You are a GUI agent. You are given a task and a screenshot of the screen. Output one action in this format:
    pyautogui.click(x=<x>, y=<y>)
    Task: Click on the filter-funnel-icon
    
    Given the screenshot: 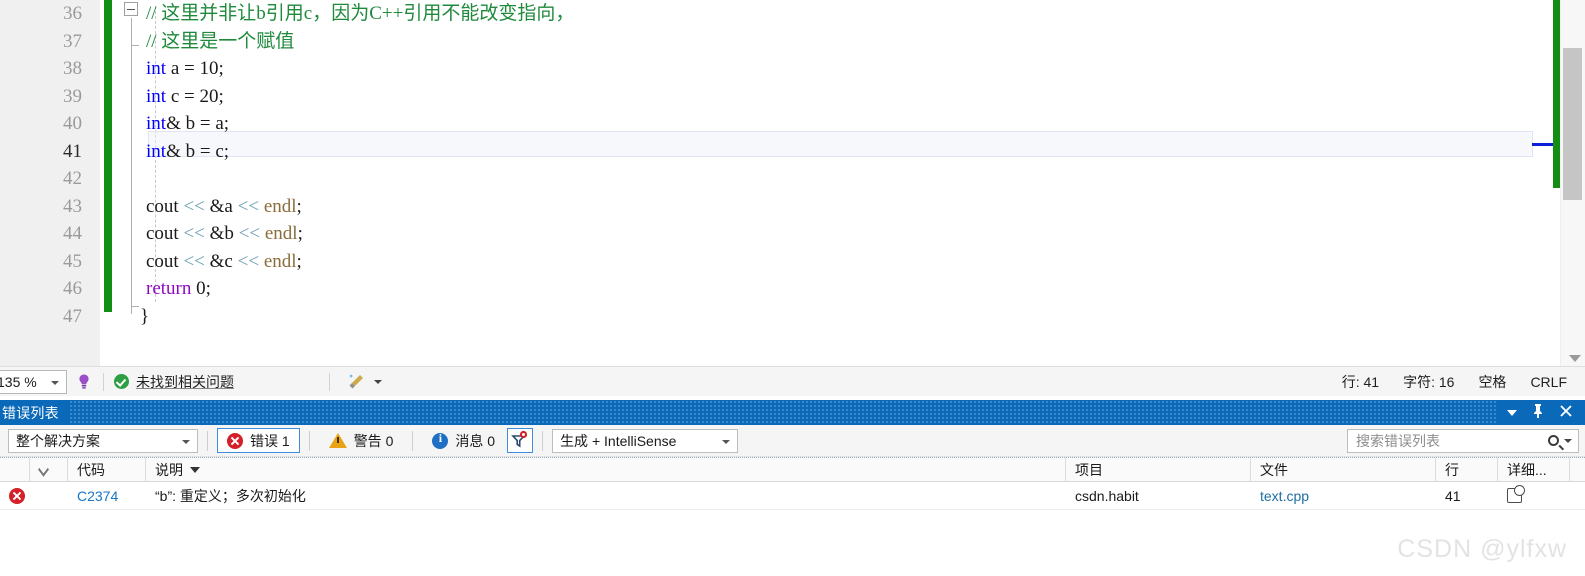 What is the action you would take?
    pyautogui.click(x=520, y=440)
    